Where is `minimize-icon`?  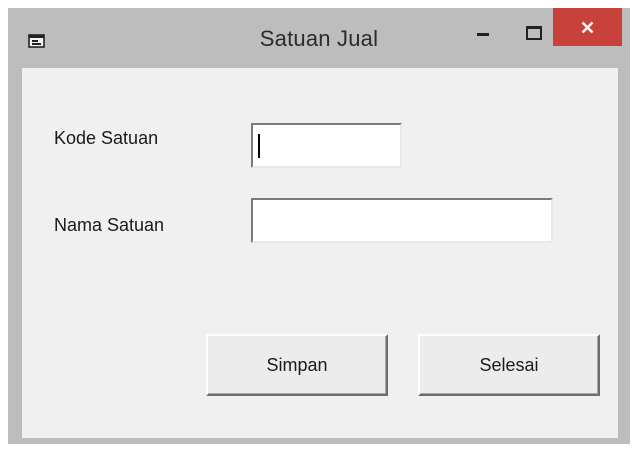 minimize-icon is located at coordinates (483, 34).